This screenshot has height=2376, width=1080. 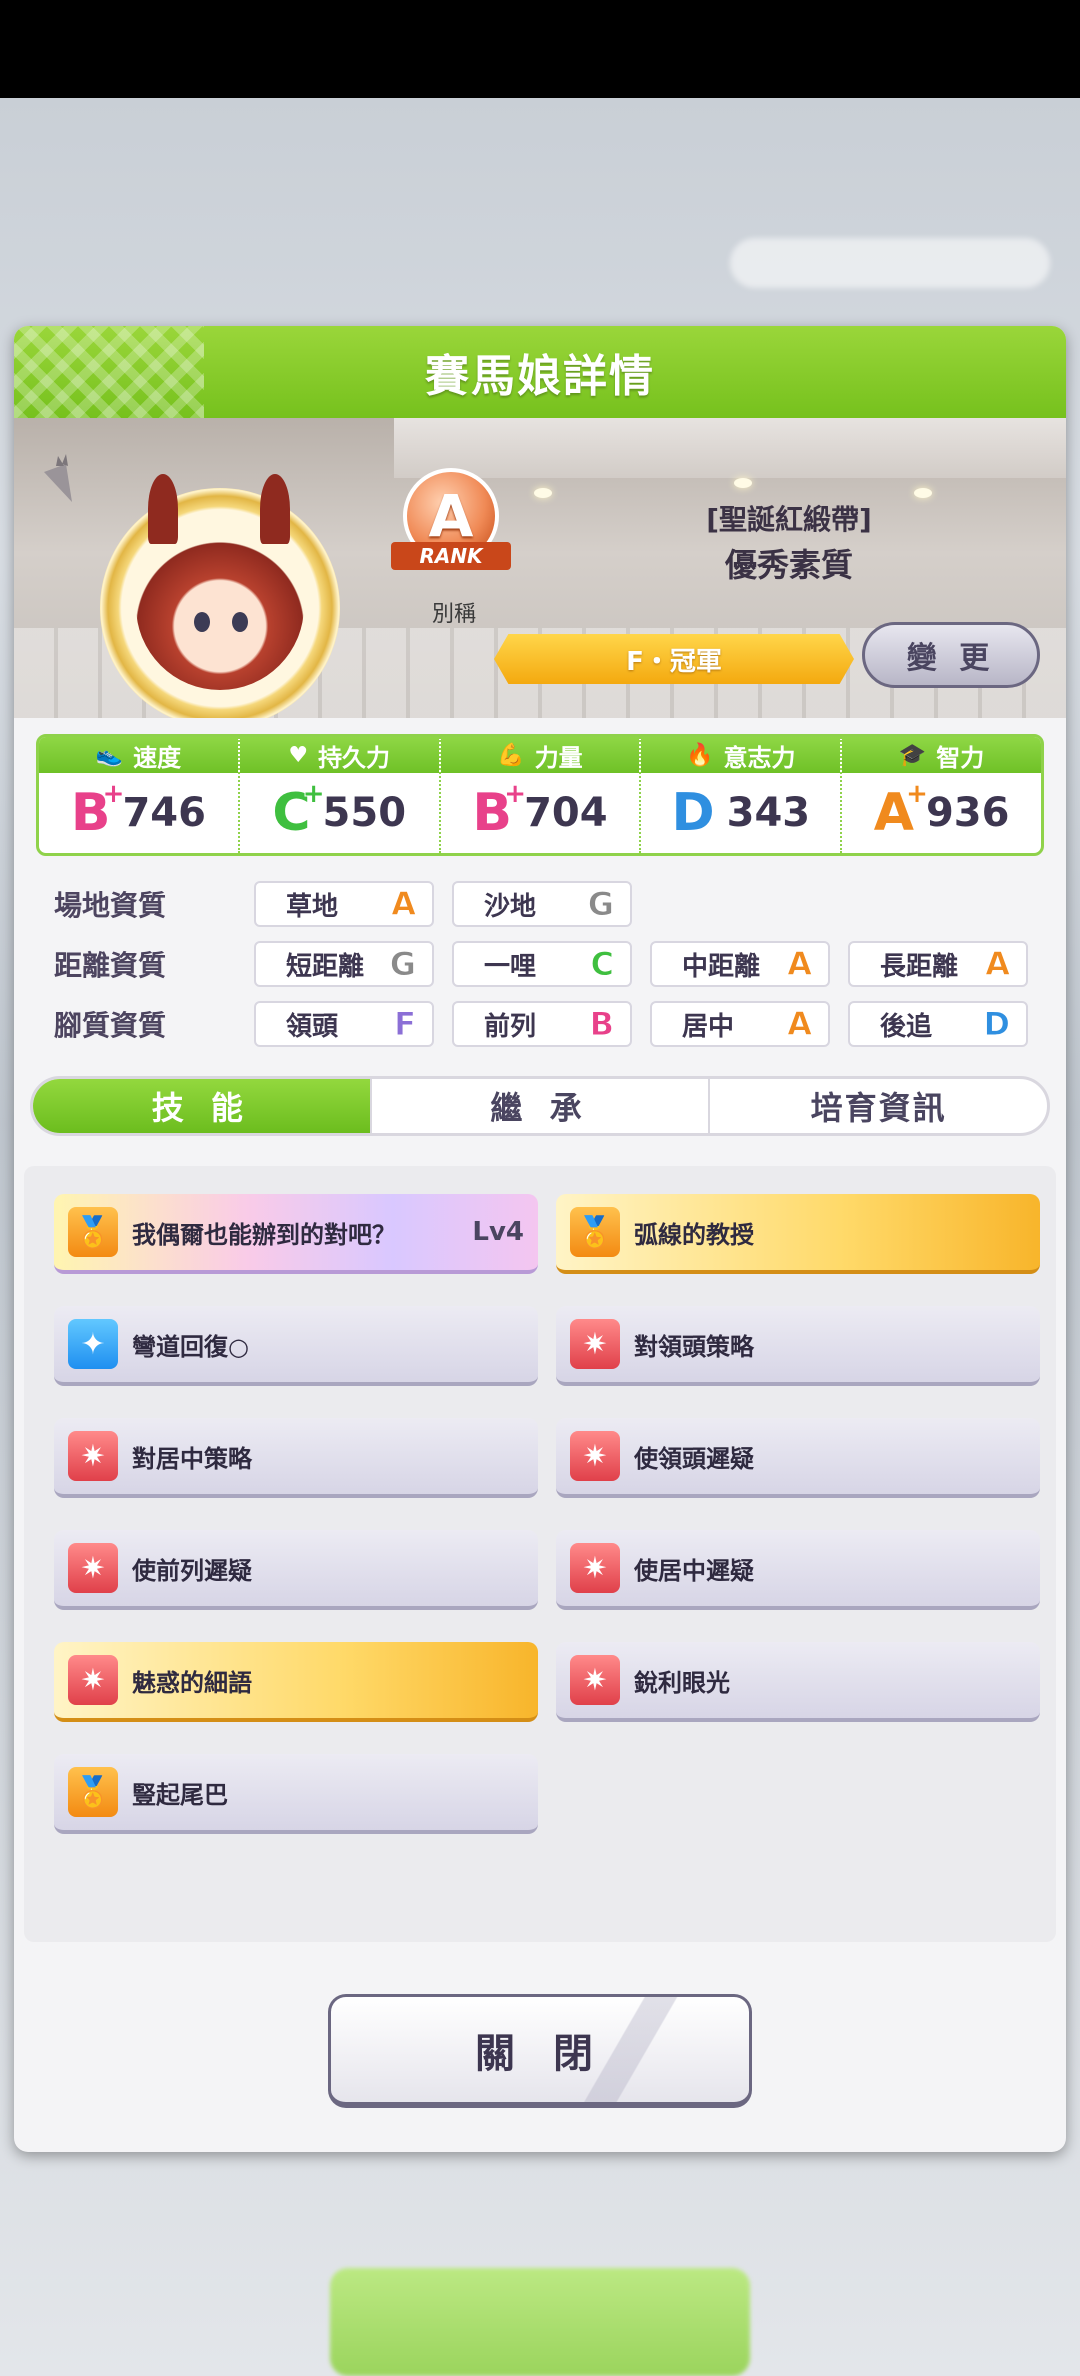 I want to click on tab-inheritance: 繼 承, so click(x=541, y=1106).